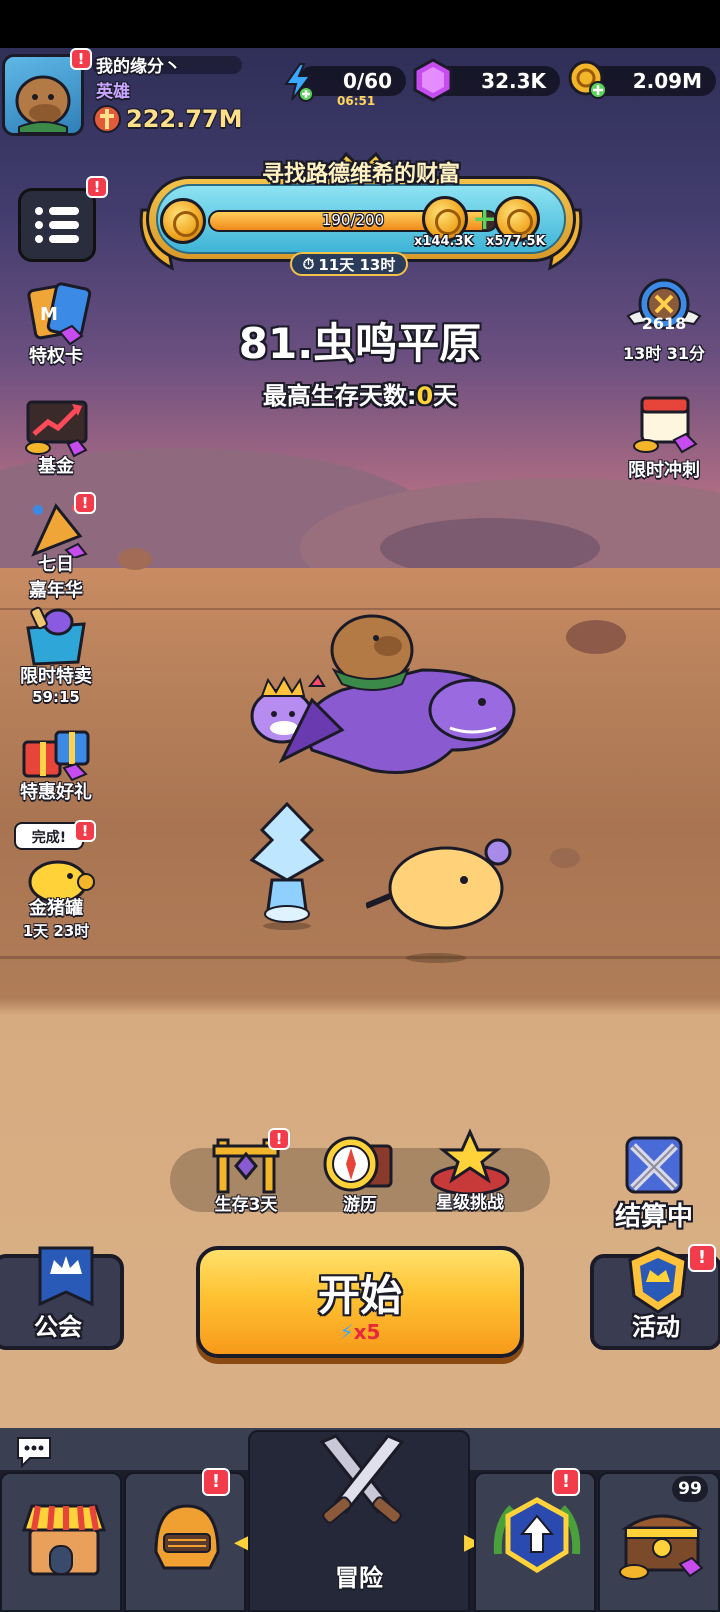 This screenshot has width=720, height=1612. I want to click on treasure-chest-icon, so click(661, 1547).